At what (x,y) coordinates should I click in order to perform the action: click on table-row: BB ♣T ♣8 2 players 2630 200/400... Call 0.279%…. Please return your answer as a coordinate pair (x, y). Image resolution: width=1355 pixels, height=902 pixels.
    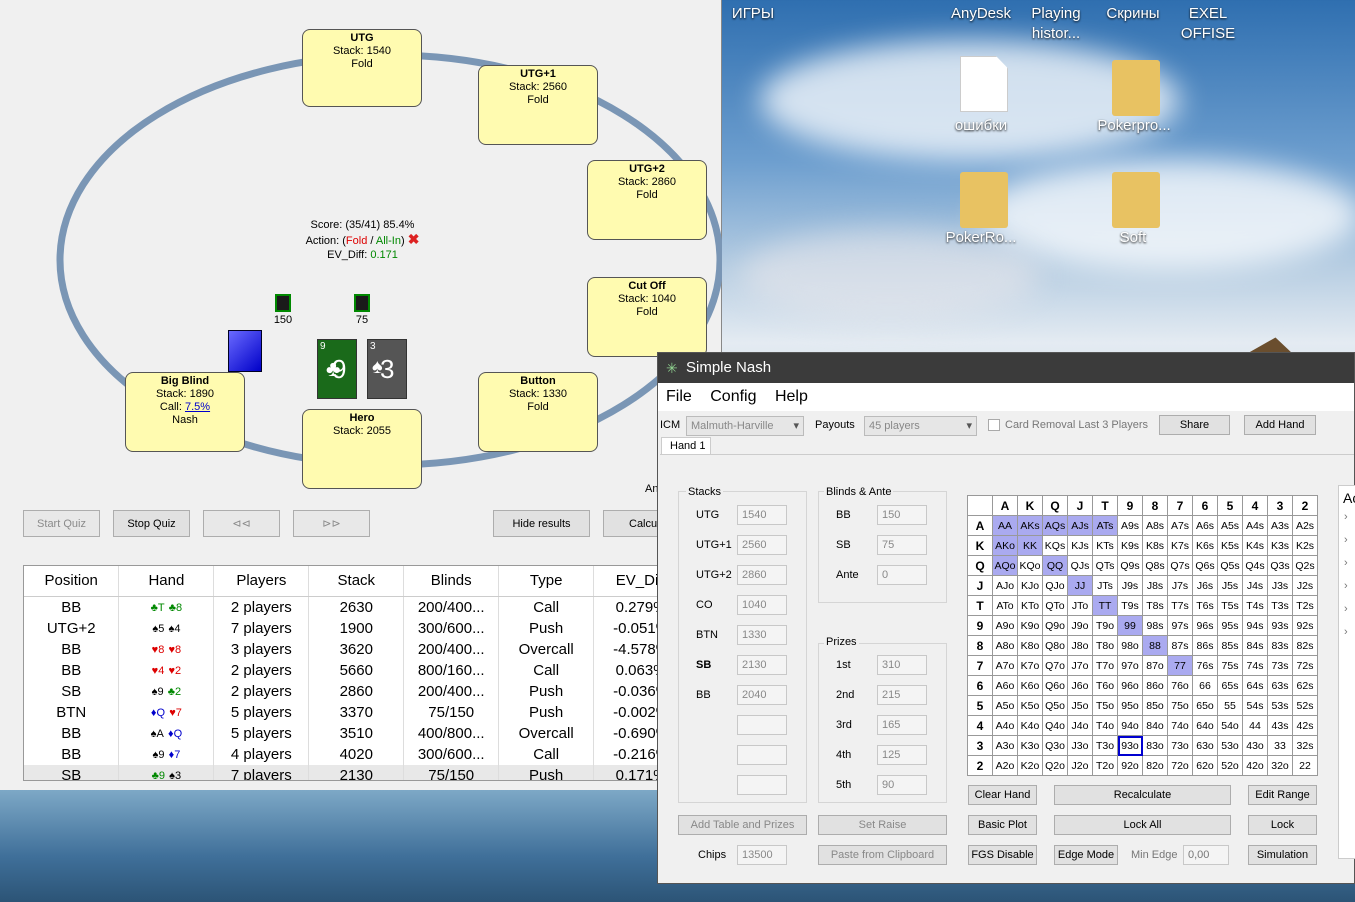
    Looking at the image, I should click on (373, 607).